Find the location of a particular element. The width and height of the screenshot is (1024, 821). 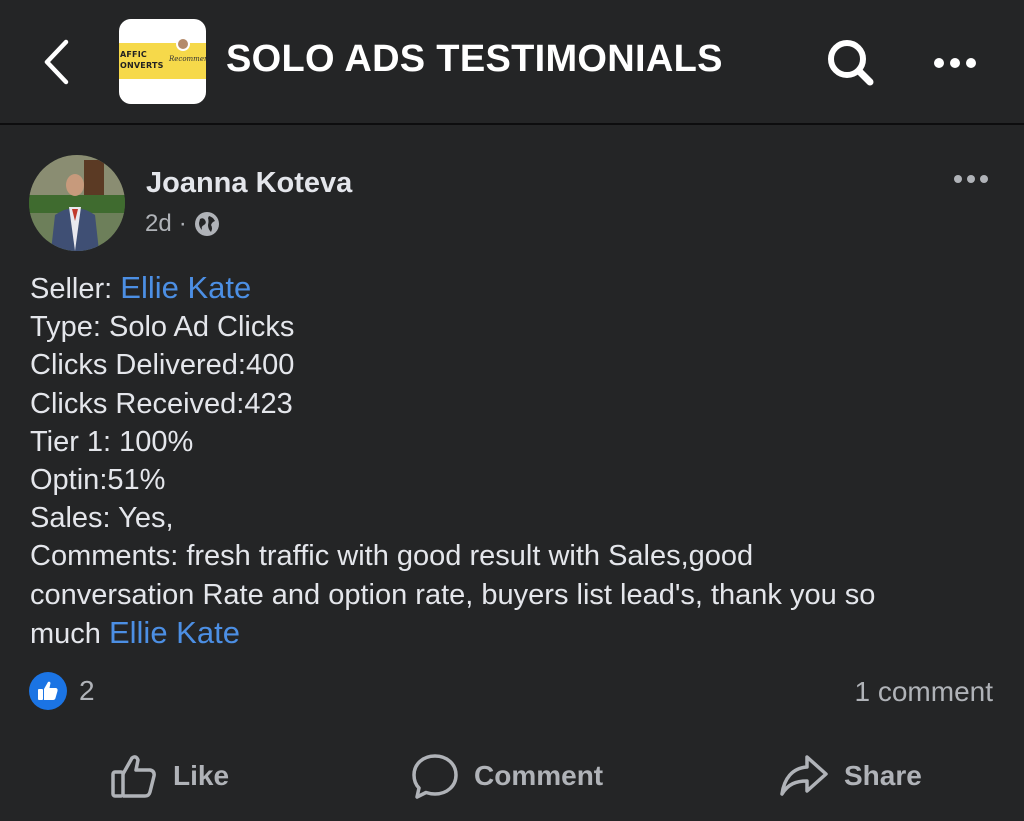

comment-button: Comment is located at coordinates (507, 776).